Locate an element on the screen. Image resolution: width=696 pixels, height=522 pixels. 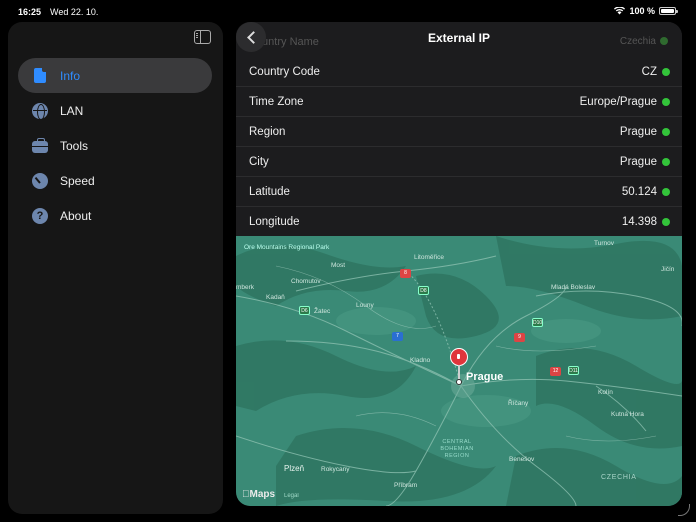
sidebar-item-label: LAN is located at coordinates (72, 110).